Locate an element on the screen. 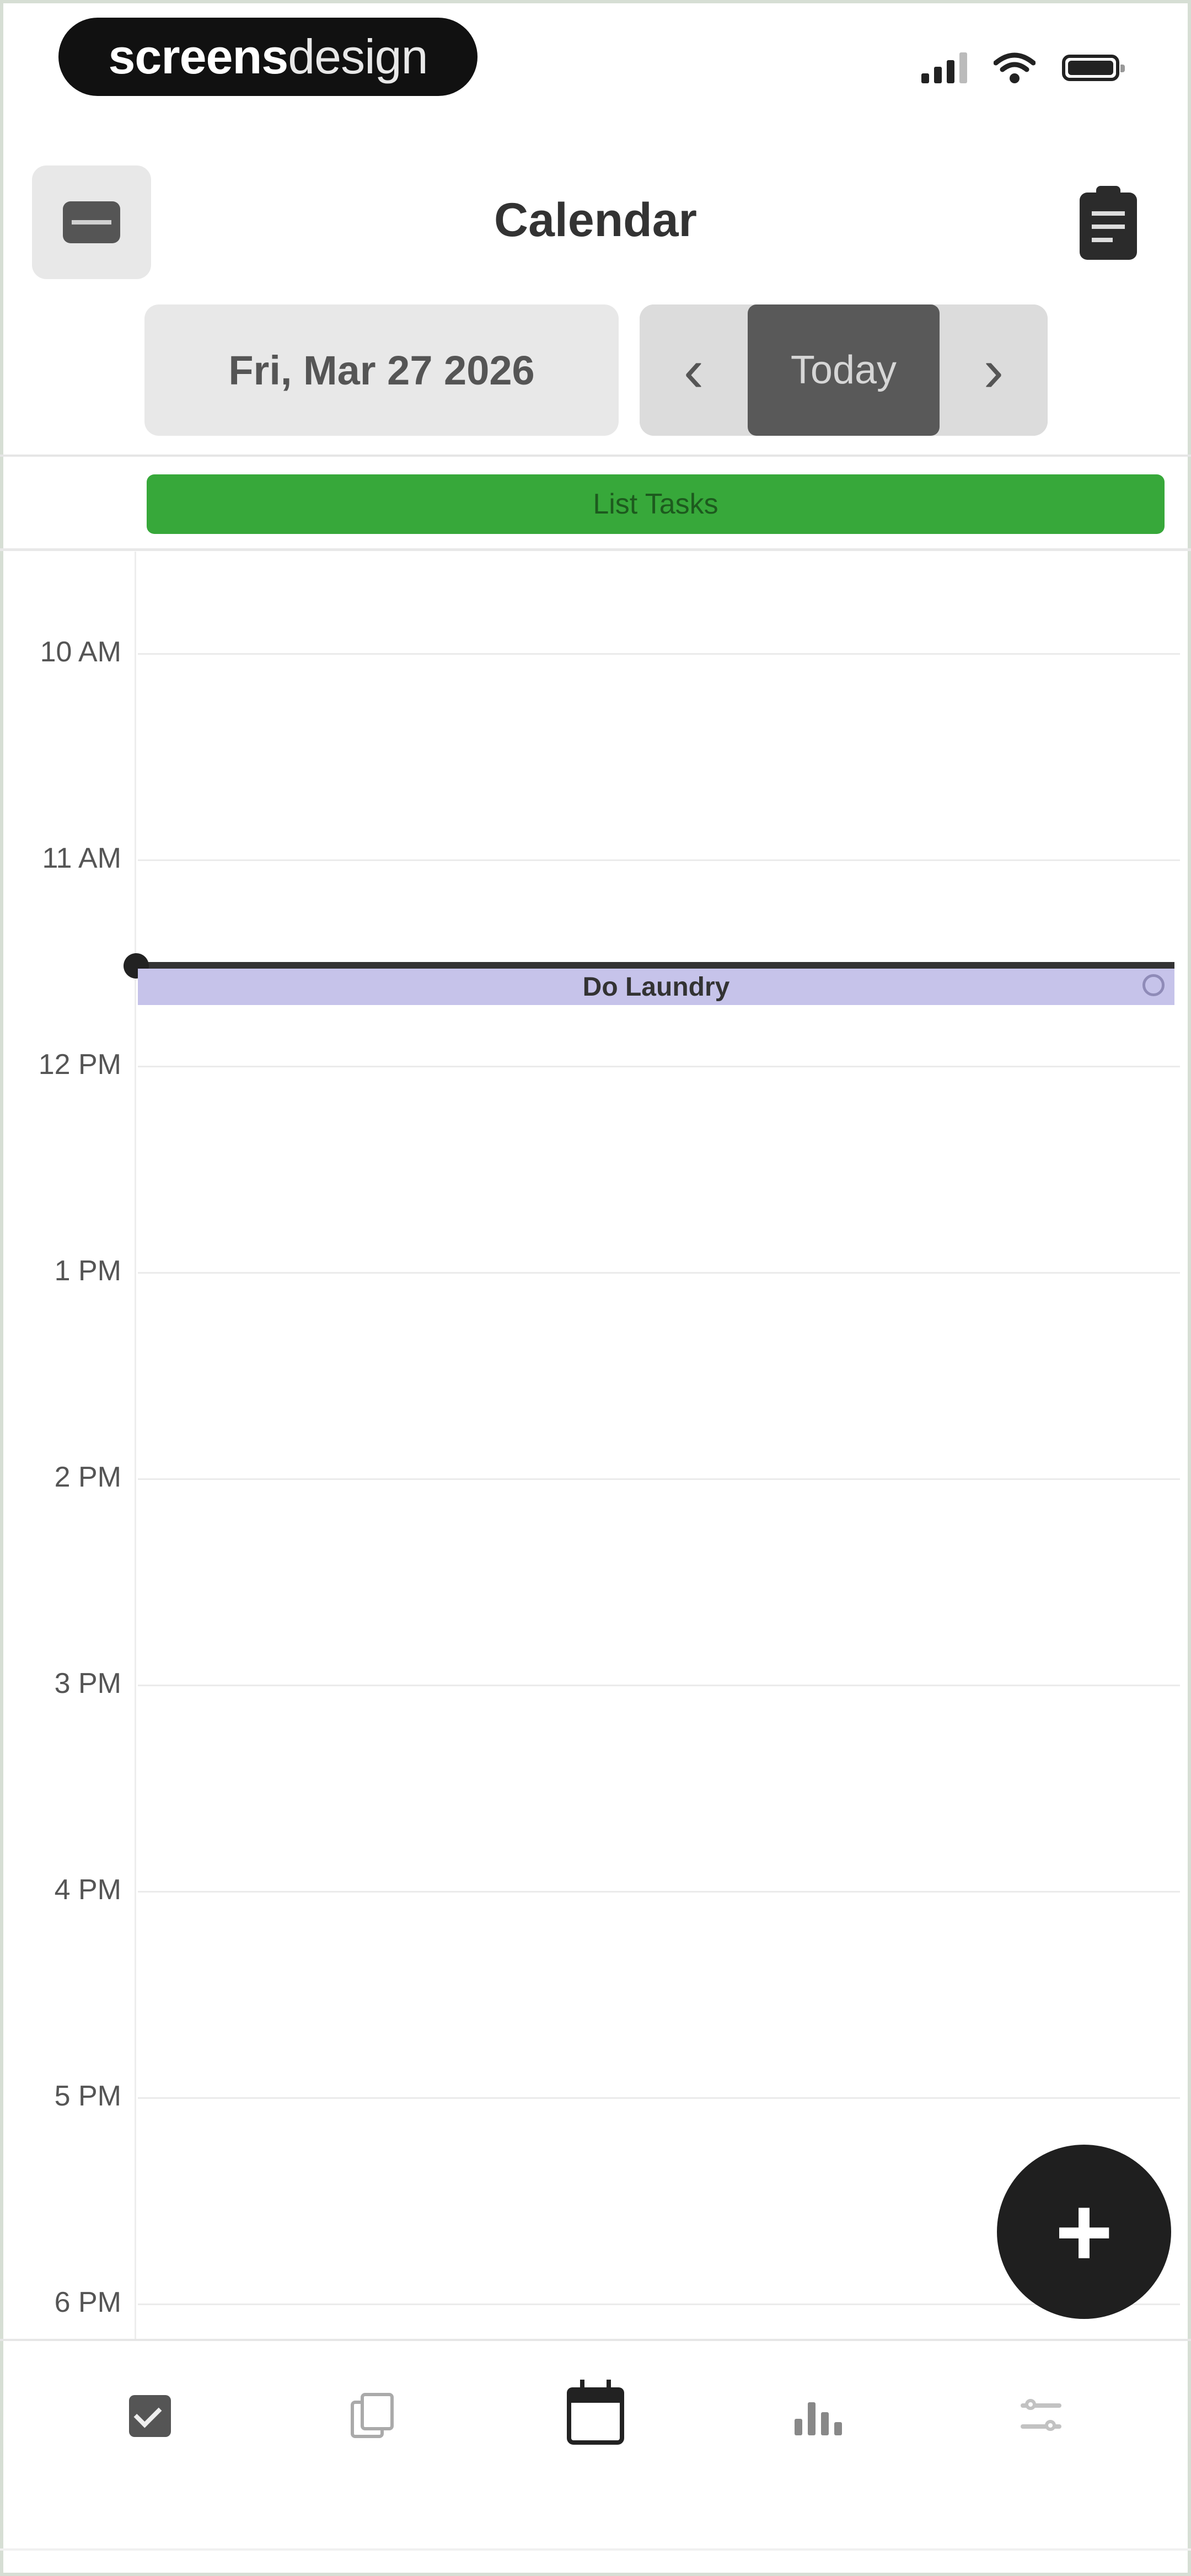 The image size is (1191, 2576). bottom-nav-divider is located at coordinates (595, 2340).